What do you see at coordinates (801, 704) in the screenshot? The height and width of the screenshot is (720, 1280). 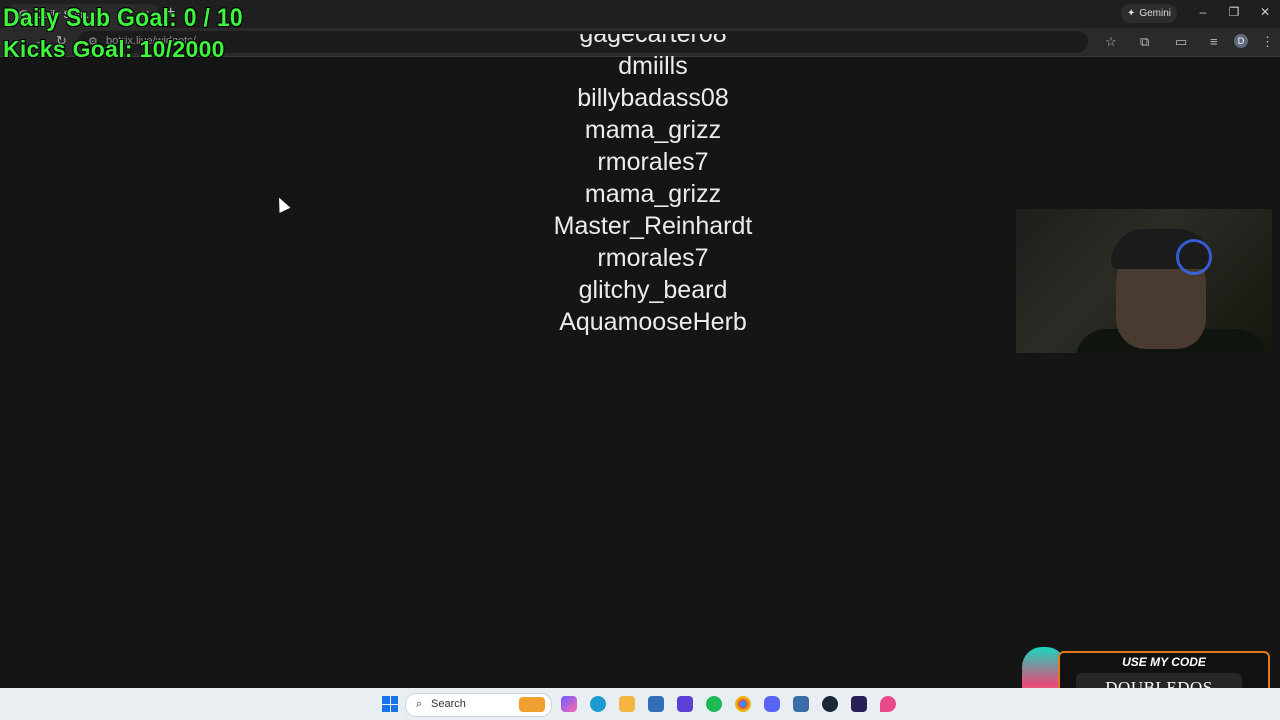 I see `browser-app-icon` at bounding box center [801, 704].